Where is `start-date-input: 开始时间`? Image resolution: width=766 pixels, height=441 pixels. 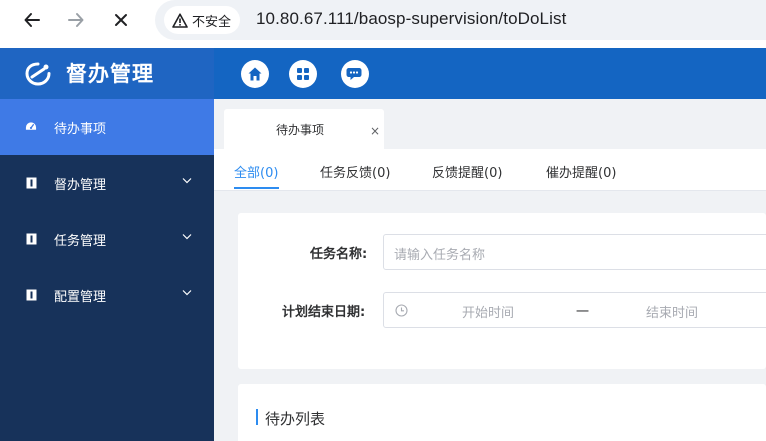
start-date-input: 开始时间 is located at coordinates (488, 311).